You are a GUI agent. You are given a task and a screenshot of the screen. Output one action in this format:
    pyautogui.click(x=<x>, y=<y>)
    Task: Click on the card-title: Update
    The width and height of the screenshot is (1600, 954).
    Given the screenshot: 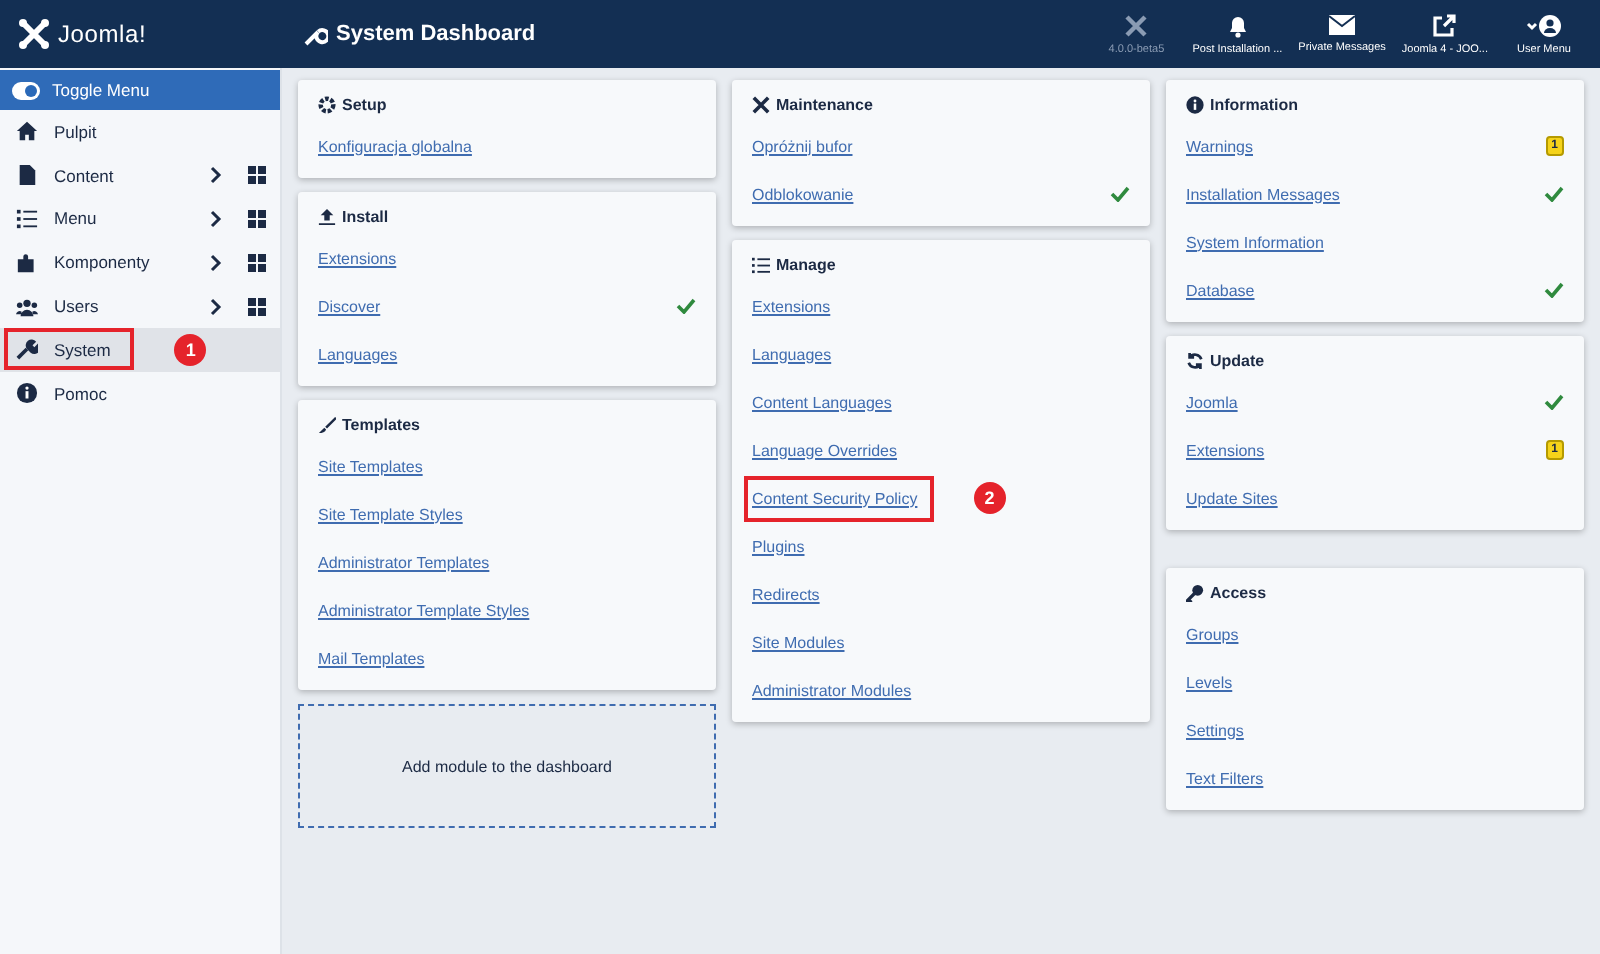 What is the action you would take?
    pyautogui.click(x=1237, y=360)
    